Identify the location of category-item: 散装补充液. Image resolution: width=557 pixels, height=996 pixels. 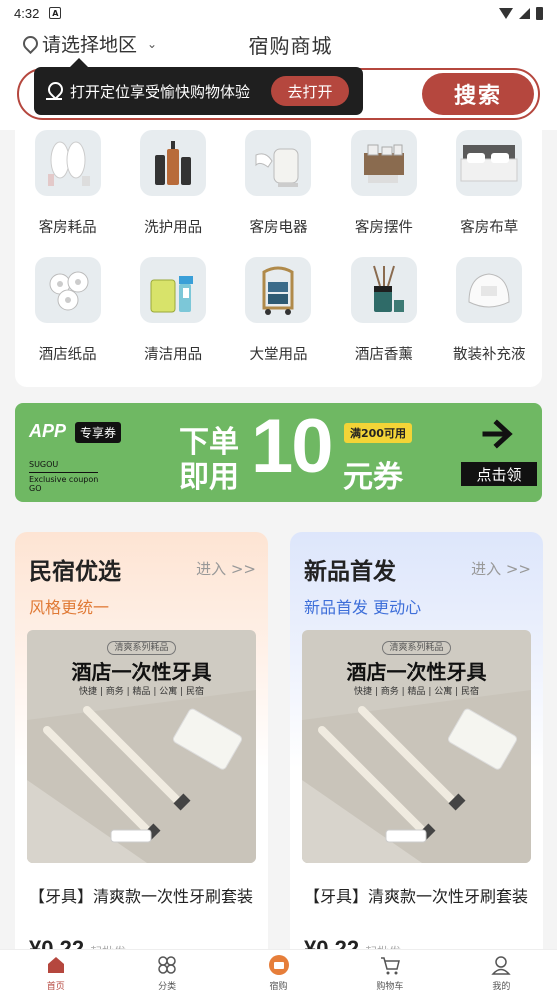
(489, 310).